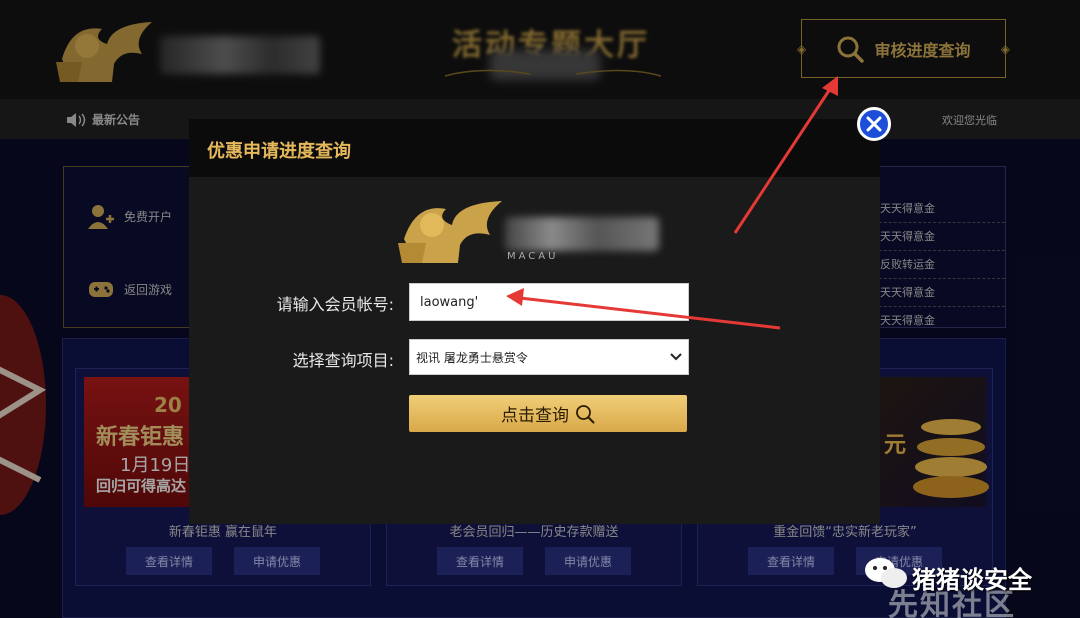  Describe the element at coordinates (549, 357) in the screenshot. I see `query-item-select: 视讯 屠龙勇士悬赏令` at that location.